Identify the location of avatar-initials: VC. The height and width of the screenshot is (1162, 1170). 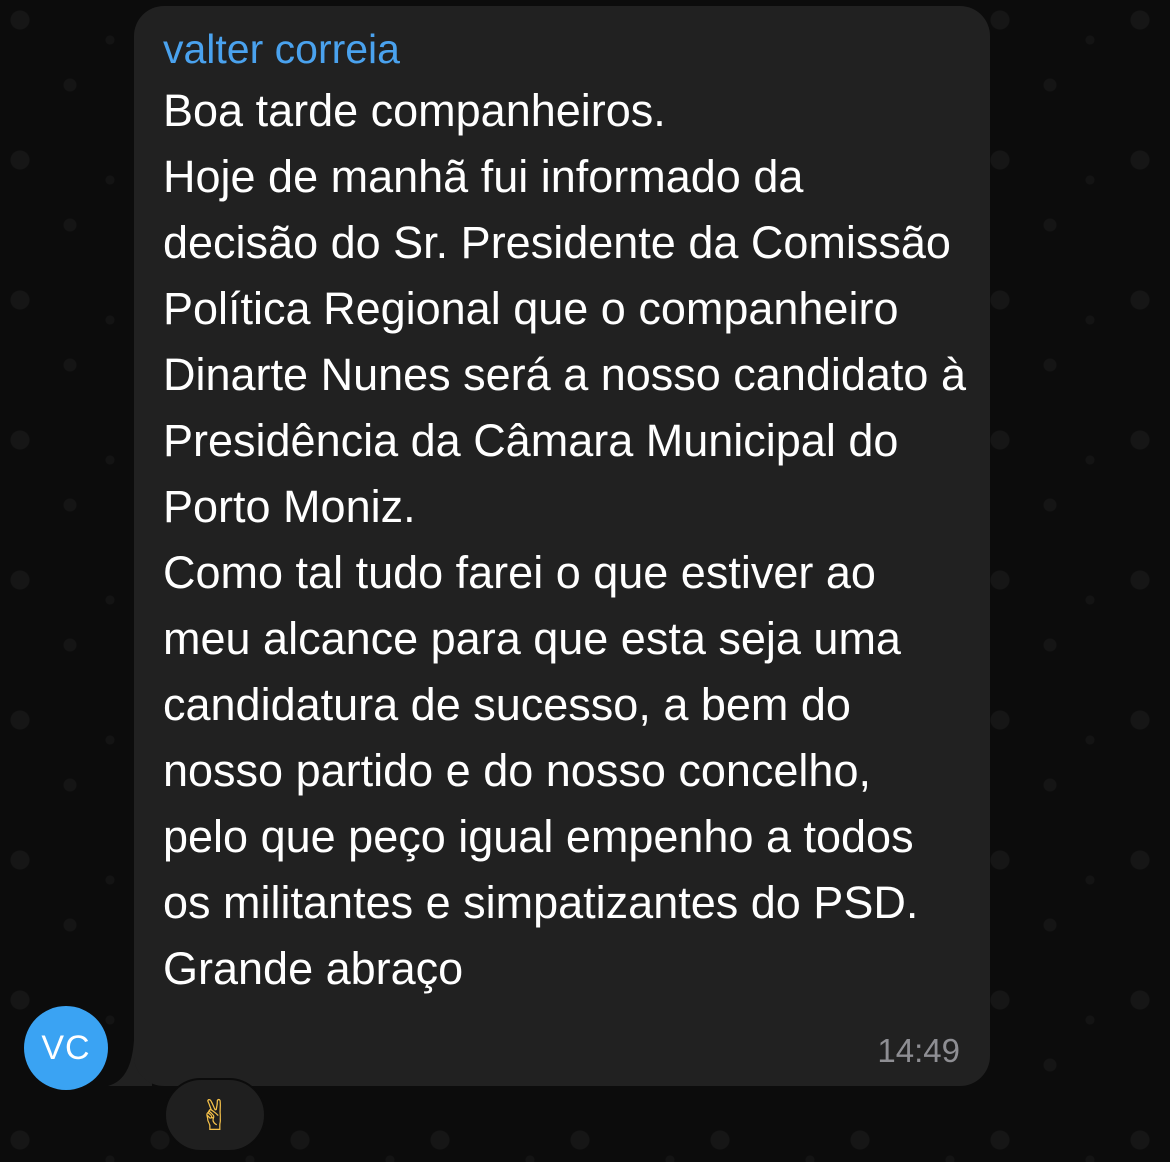
(66, 1047).